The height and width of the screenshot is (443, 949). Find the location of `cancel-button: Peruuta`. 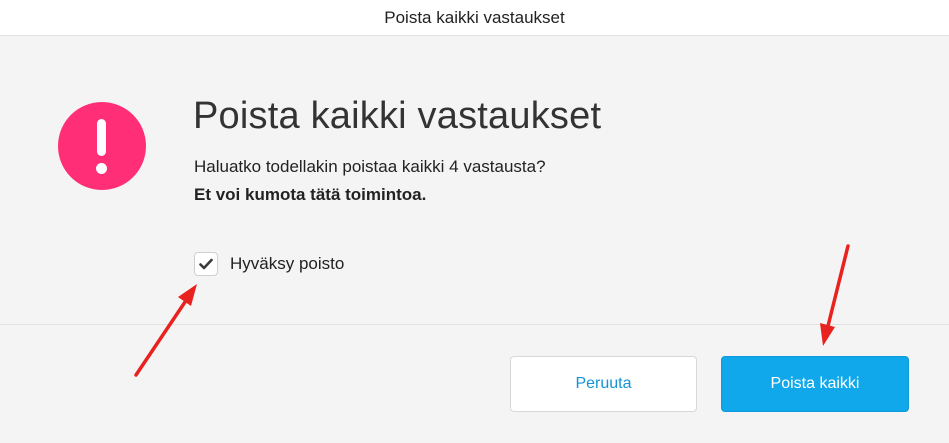

cancel-button: Peruuta is located at coordinates (603, 384).